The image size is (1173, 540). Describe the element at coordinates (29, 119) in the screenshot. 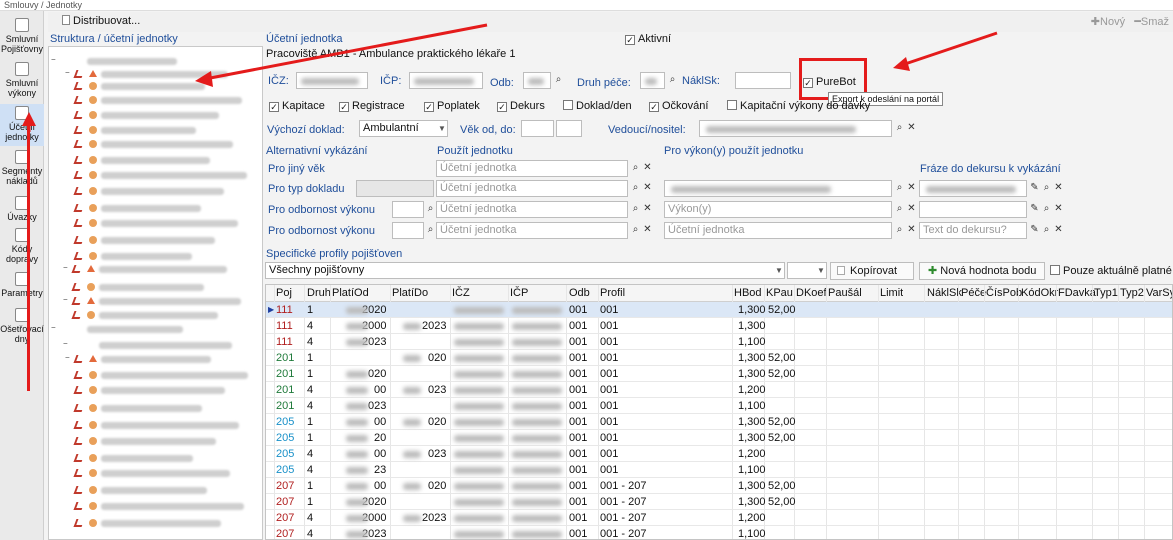

I see `arrow-head-nav` at that location.